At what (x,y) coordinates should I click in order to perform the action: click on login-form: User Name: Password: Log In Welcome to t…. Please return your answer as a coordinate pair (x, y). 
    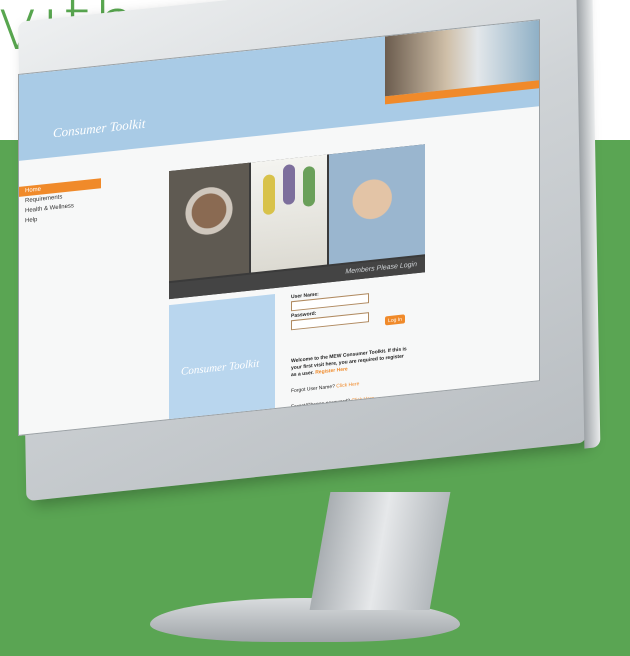
    Looking at the image, I should click on (361, 344).